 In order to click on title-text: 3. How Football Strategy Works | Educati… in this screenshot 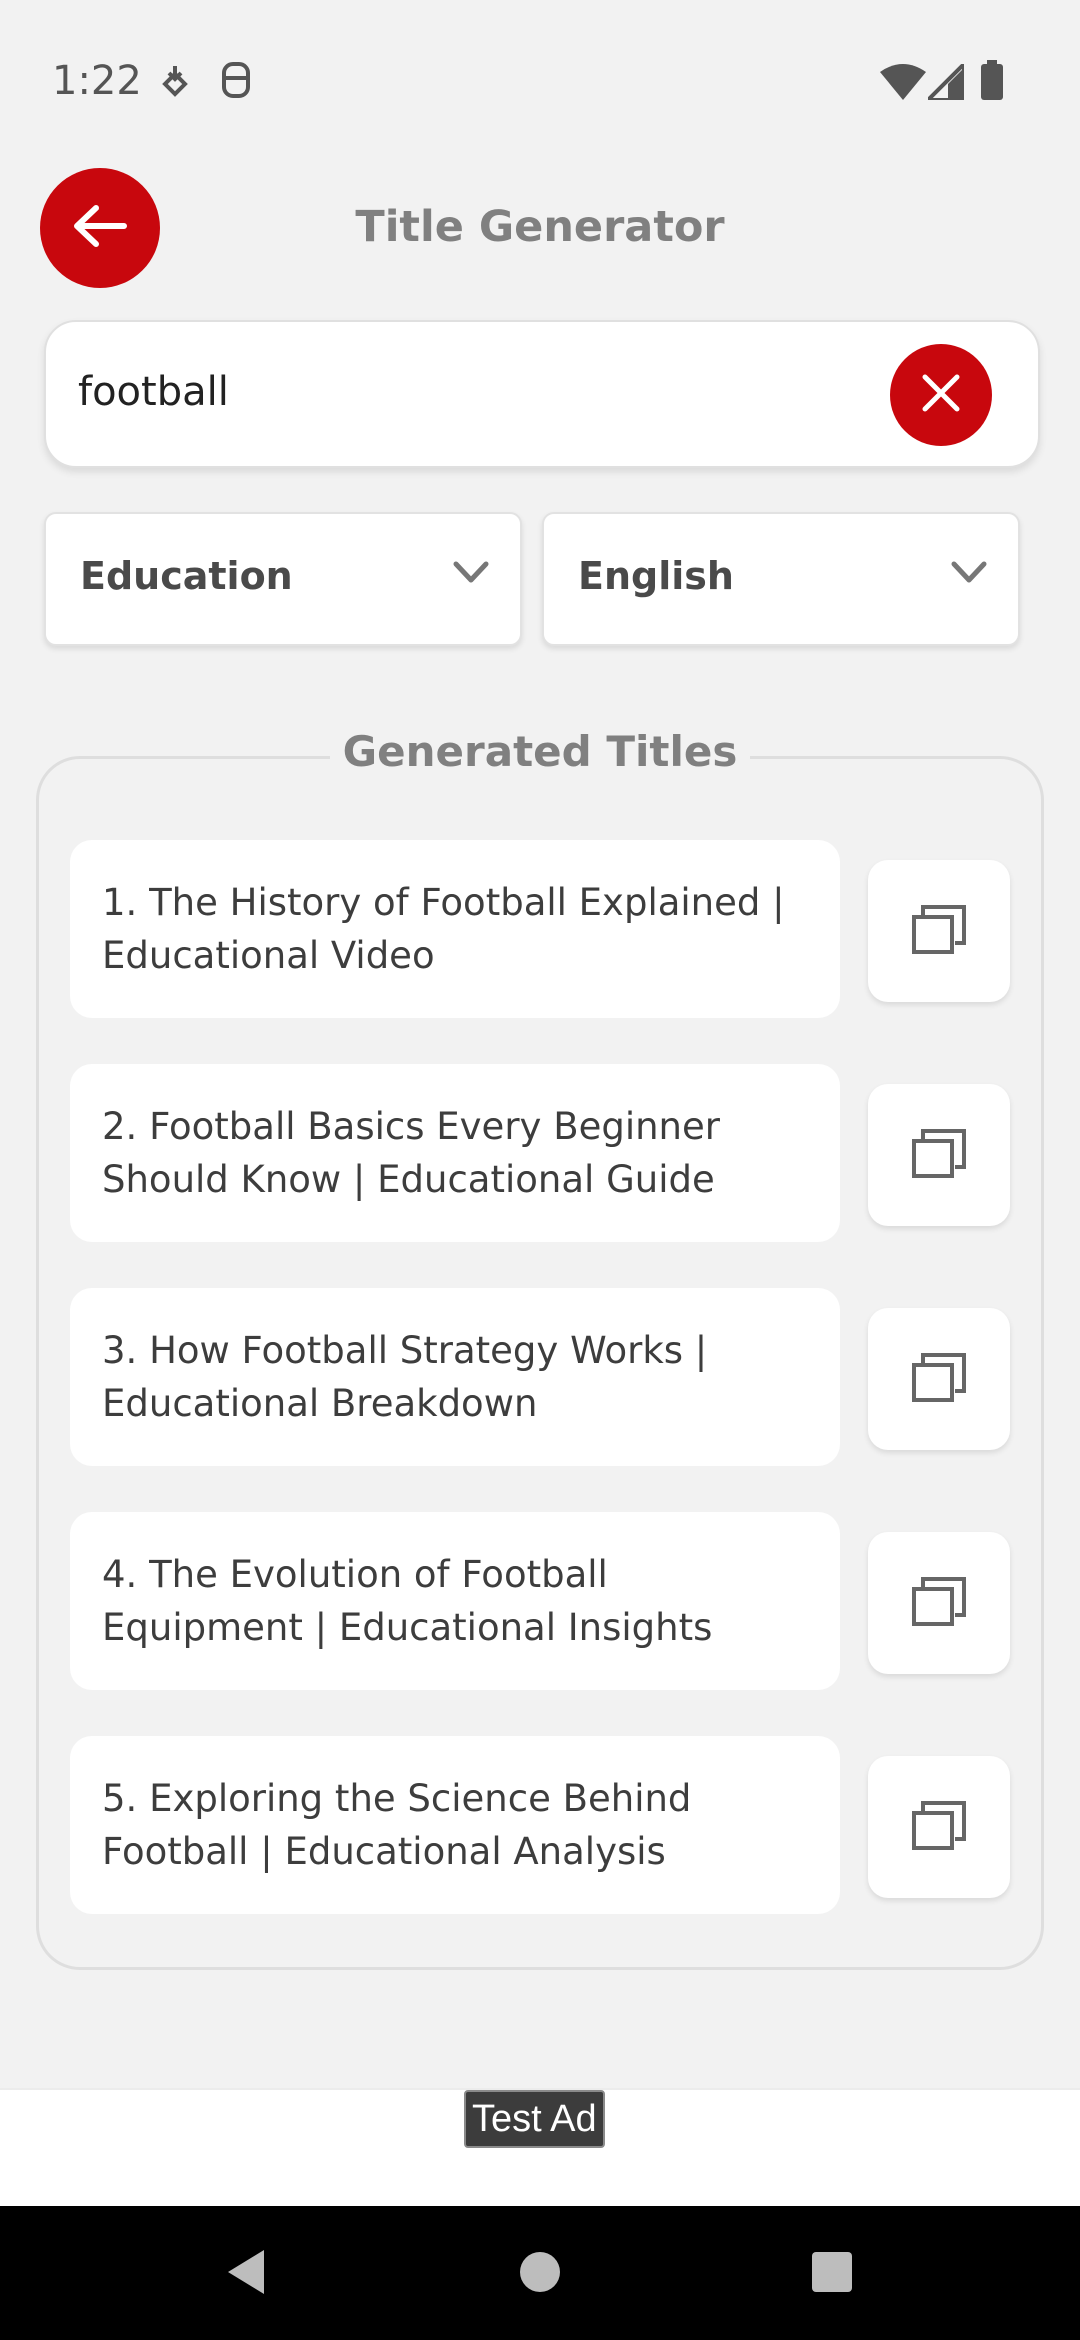, I will do `click(405, 1377)`.